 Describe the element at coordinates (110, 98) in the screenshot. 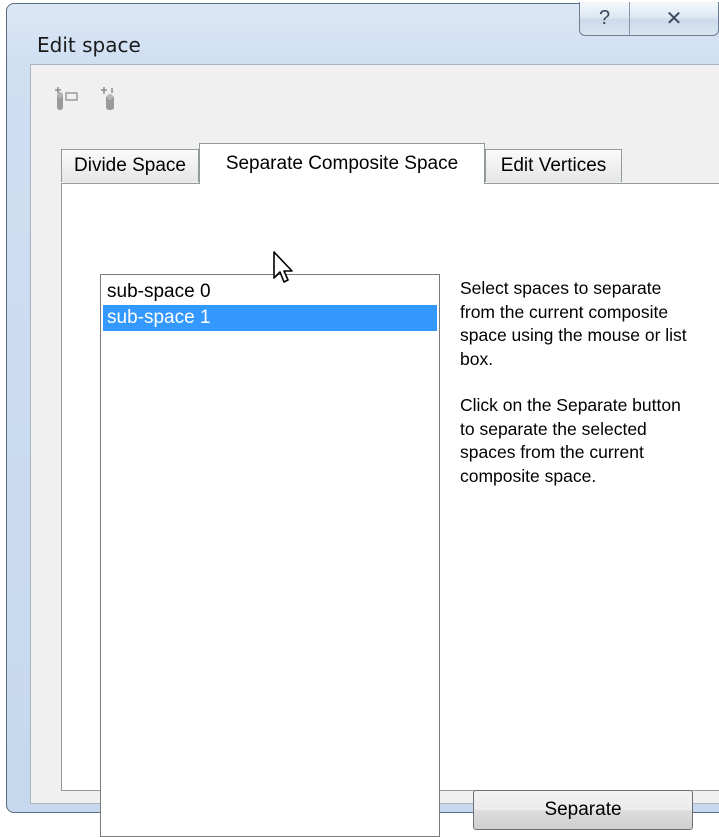

I see `move-vertex-icon` at that location.